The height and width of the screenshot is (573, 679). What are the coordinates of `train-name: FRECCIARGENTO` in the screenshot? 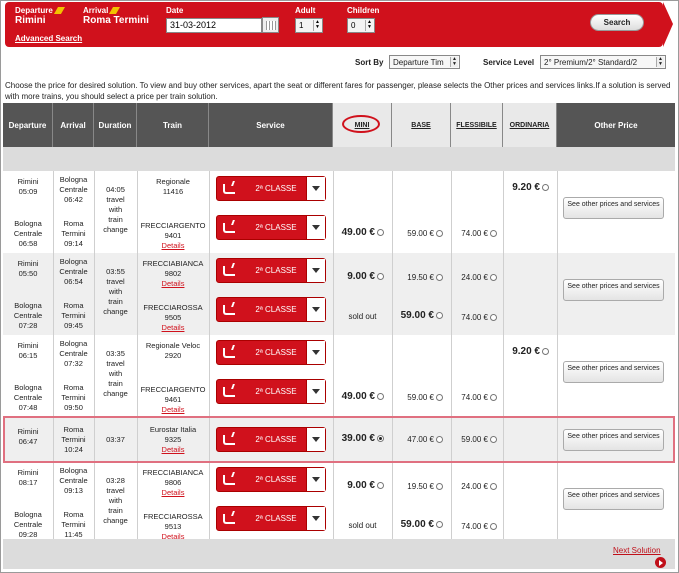 It's located at (173, 389).